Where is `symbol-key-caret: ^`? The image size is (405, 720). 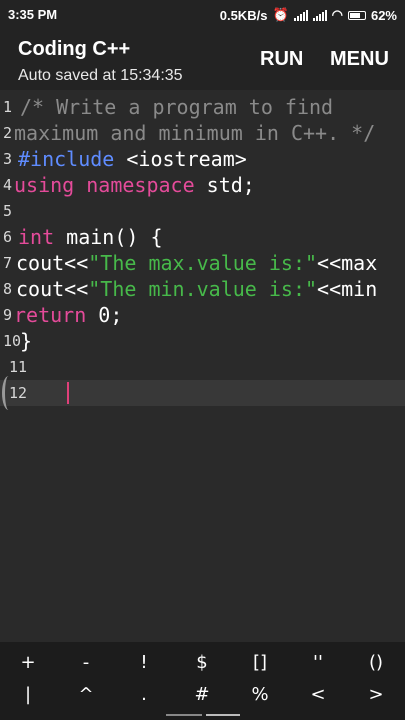
symbol-key-caret: ^ is located at coordinates (86, 694).